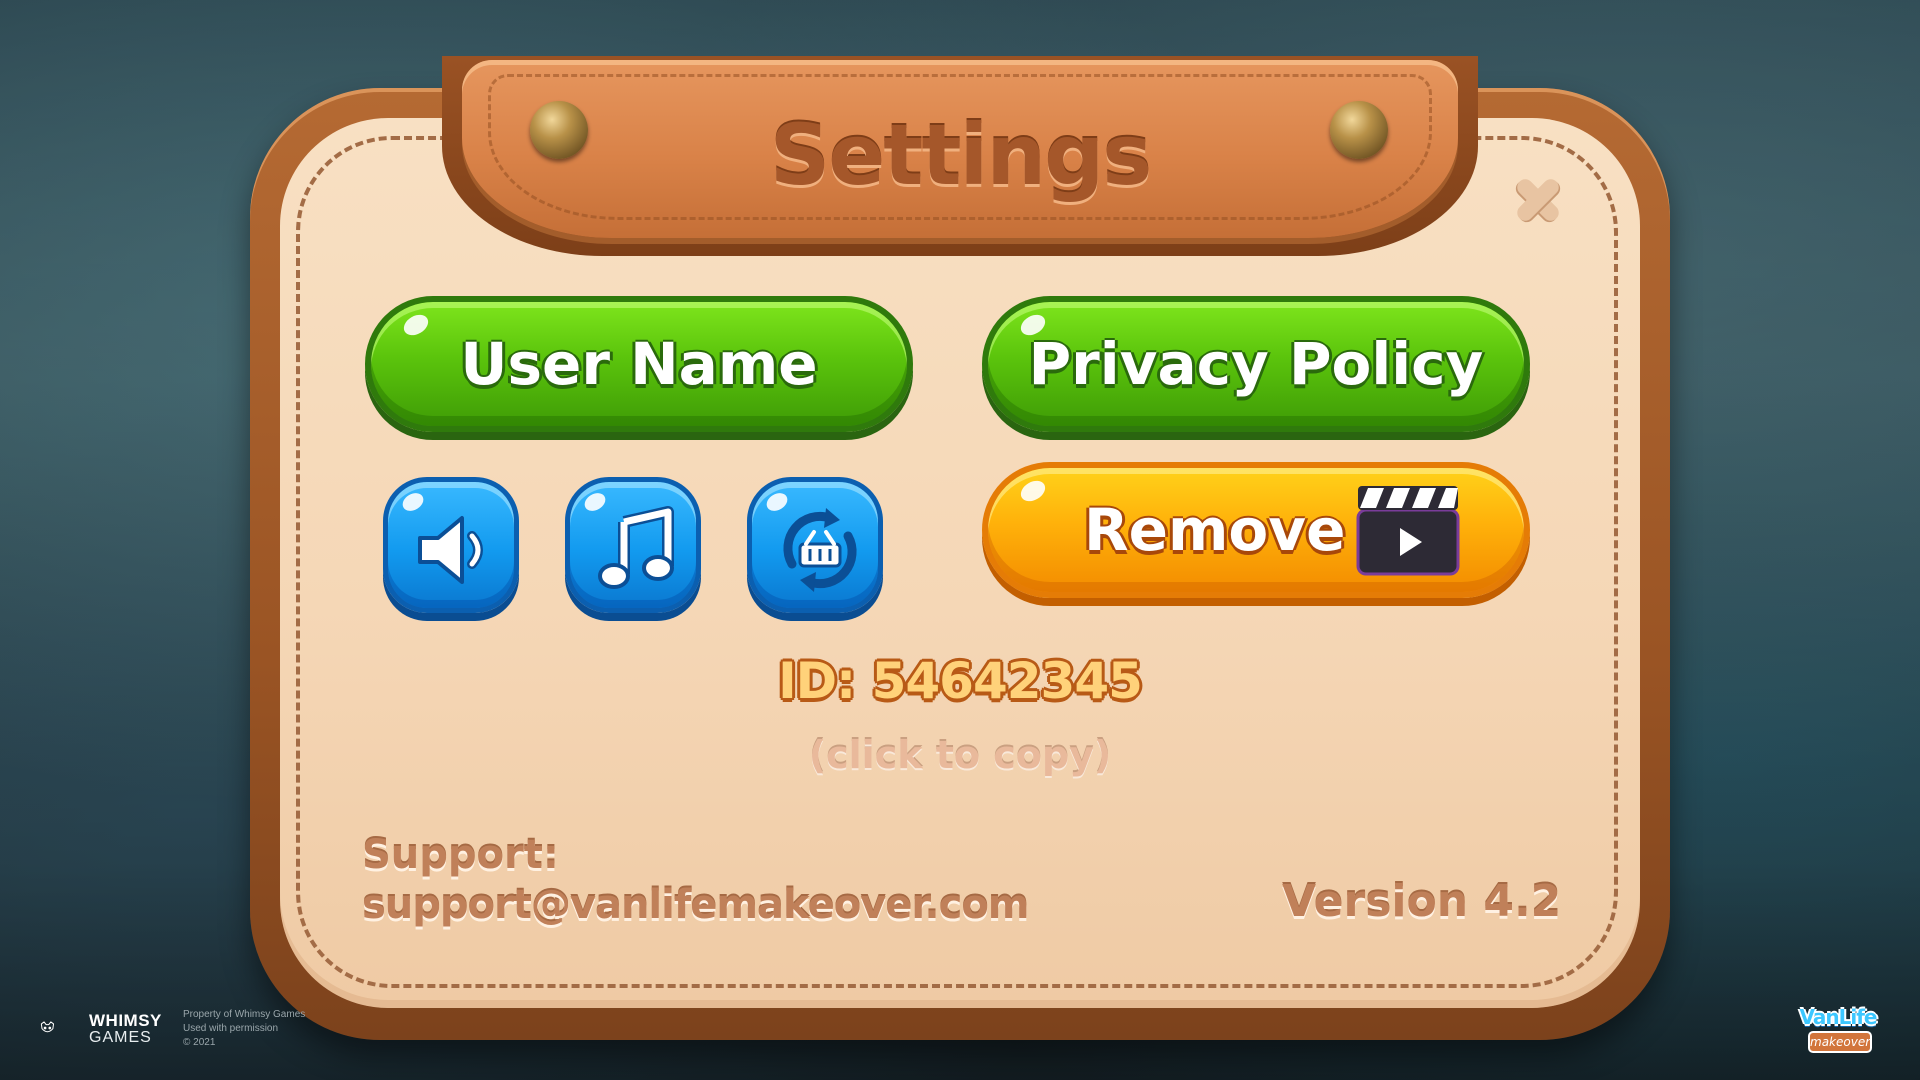 The width and height of the screenshot is (1920, 1080). Describe the element at coordinates (960, 681) in the screenshot. I see `player-id: ID: 54642345` at that location.